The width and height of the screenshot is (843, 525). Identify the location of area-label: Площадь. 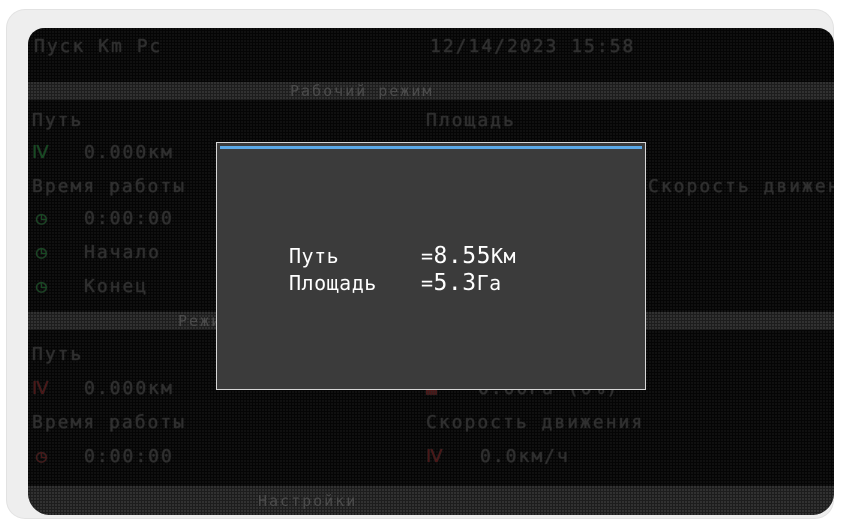
(471, 120).